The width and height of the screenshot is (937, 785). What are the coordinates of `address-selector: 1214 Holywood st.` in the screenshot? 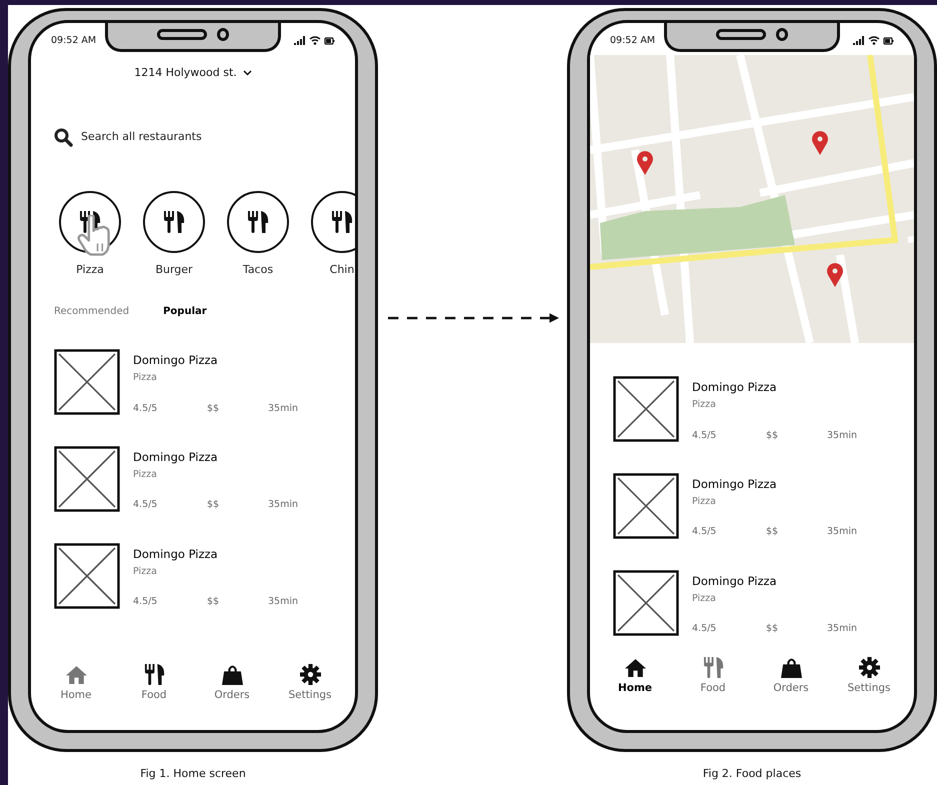 It's located at (185, 73).